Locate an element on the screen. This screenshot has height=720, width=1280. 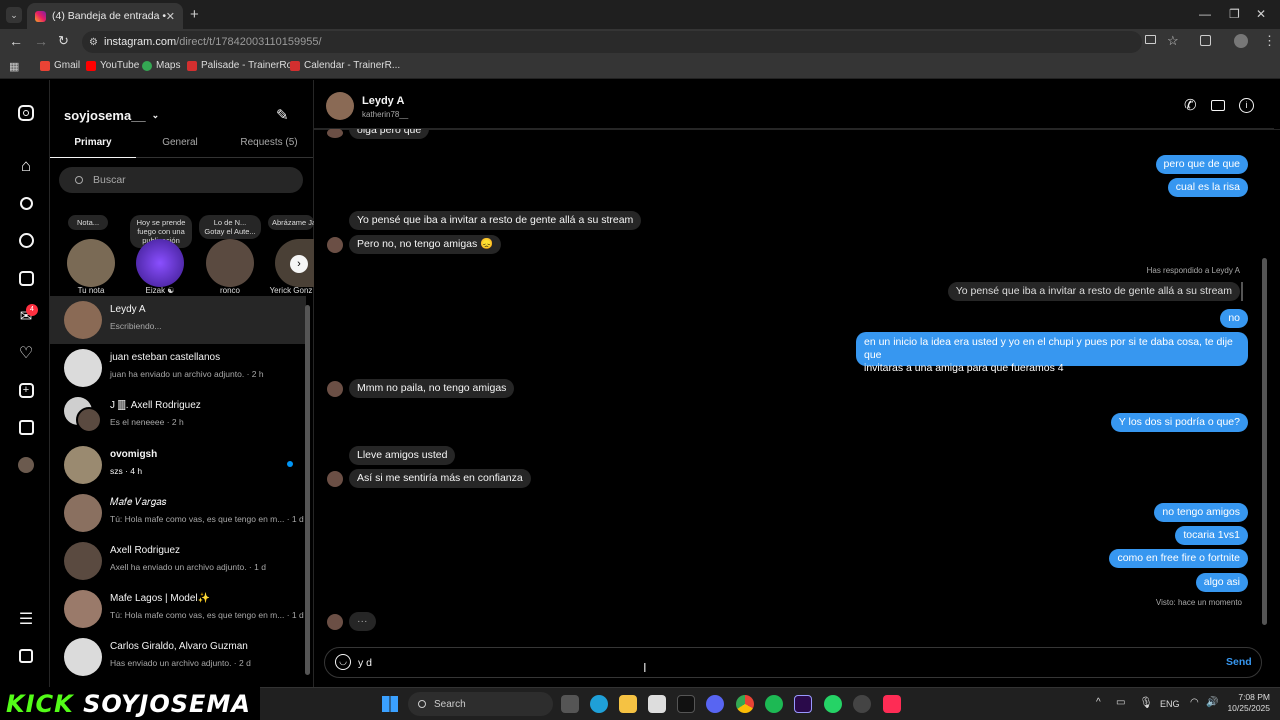
profile-avatar is located at coordinates (26, 465).